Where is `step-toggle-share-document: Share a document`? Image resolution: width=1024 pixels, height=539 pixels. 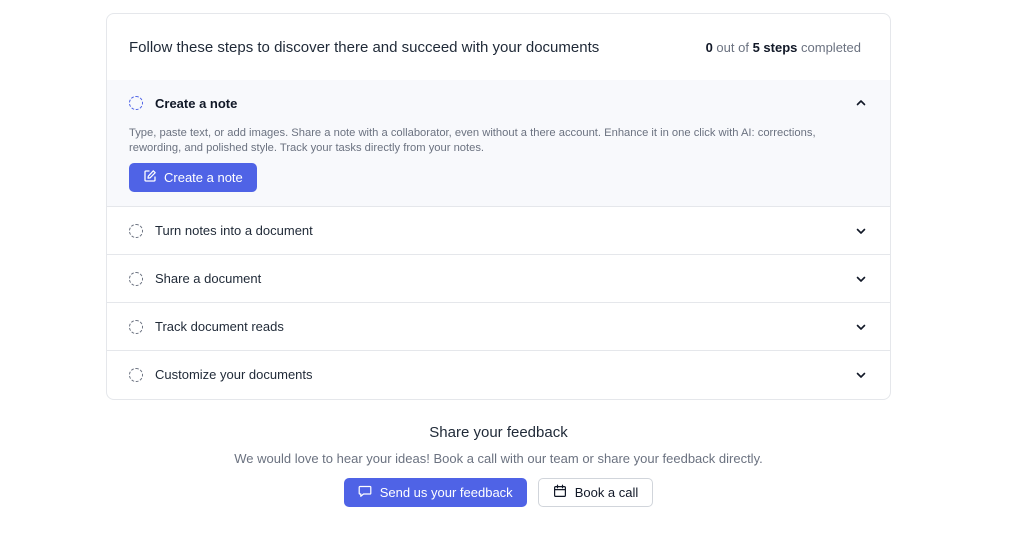 step-toggle-share-document: Share a document is located at coordinates (498, 278).